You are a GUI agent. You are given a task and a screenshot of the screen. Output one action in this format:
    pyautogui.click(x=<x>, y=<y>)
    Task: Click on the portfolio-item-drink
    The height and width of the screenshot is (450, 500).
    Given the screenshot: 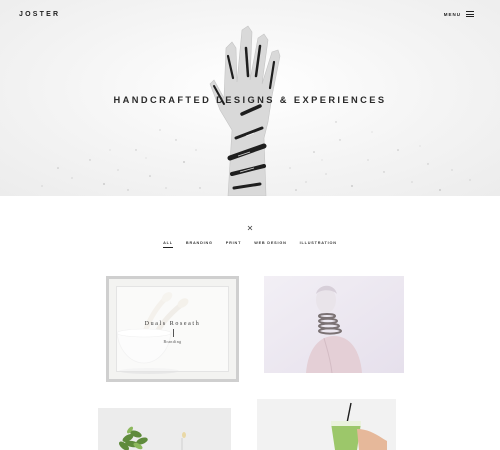 What is the action you would take?
    pyautogui.click(x=326, y=424)
    